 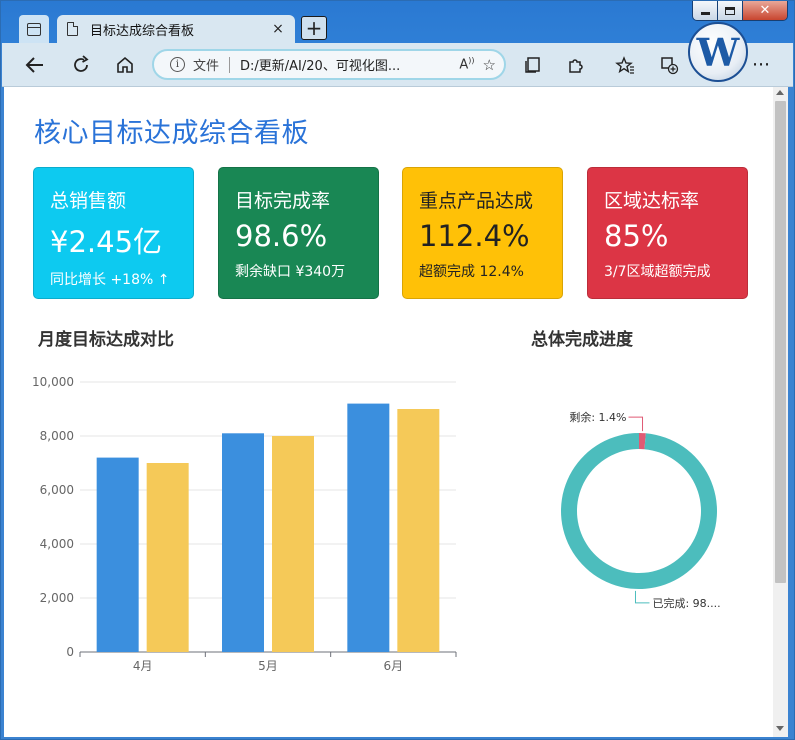 What do you see at coordinates (290, 272) in the screenshot?
I see `kpi-subtext: 剩余缺口 ¥340万` at bounding box center [290, 272].